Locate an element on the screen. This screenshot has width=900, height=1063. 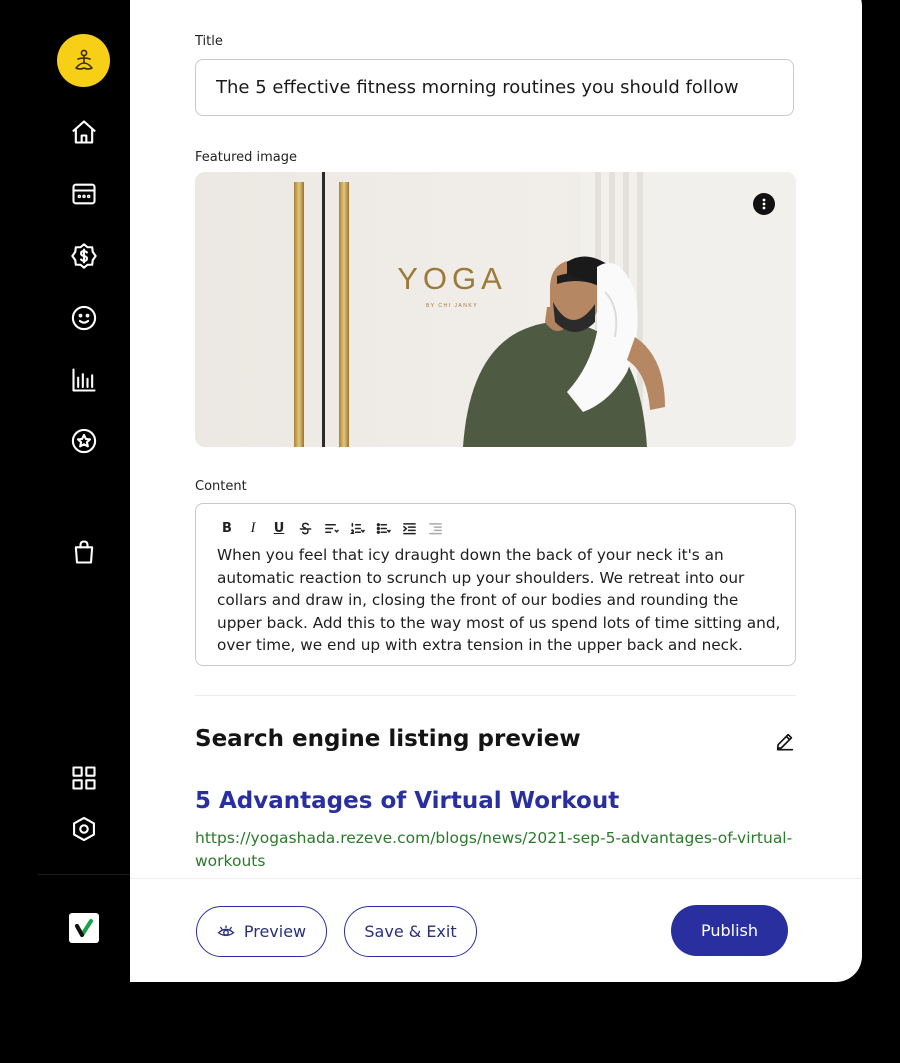
eye-icon is located at coordinates (226, 930).